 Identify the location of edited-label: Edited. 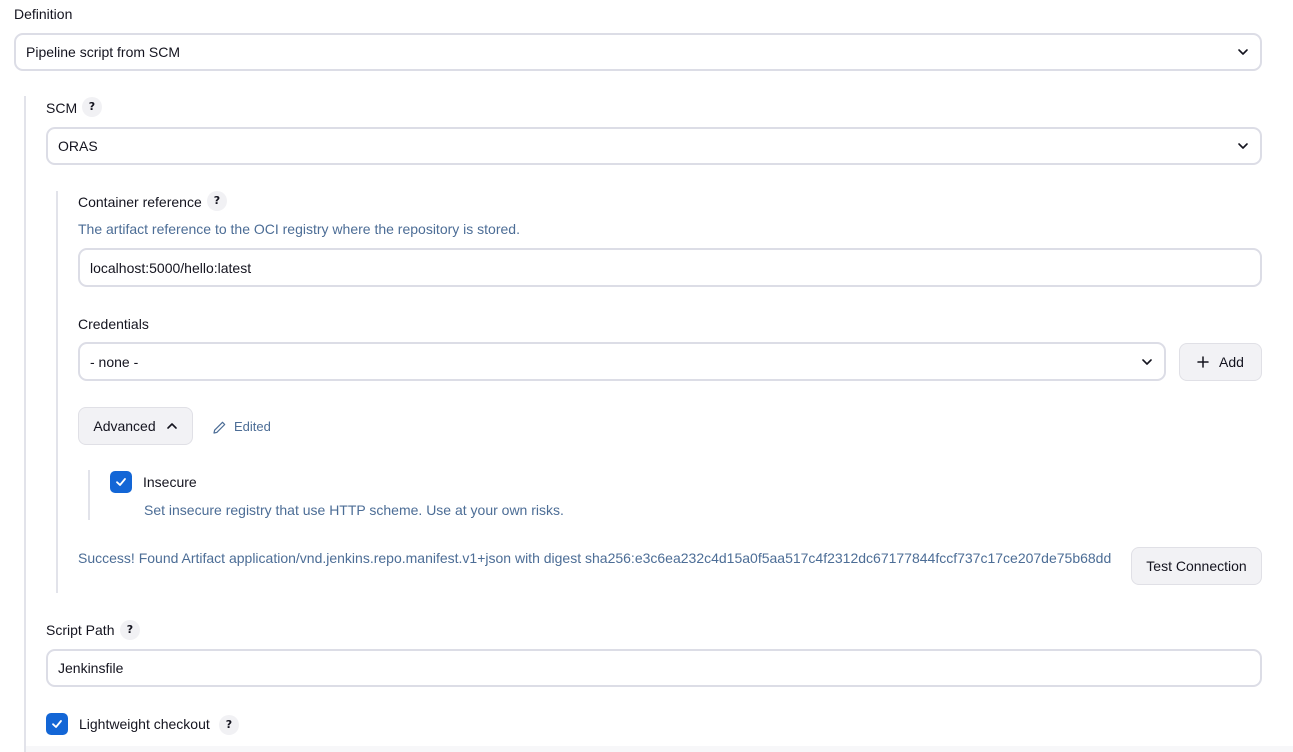
(252, 426).